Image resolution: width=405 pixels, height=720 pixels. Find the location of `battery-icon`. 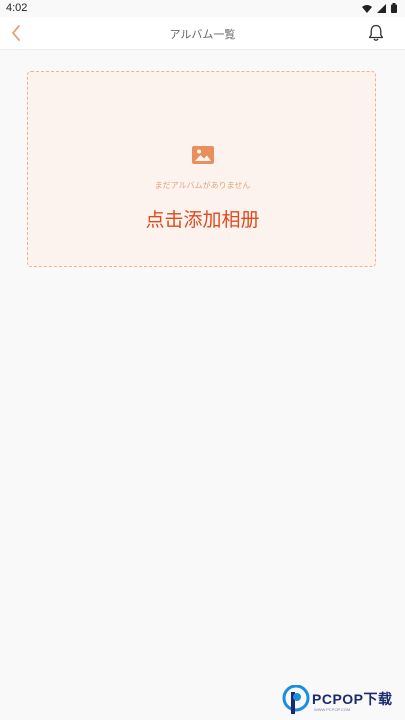

battery-icon is located at coordinates (394, 8).